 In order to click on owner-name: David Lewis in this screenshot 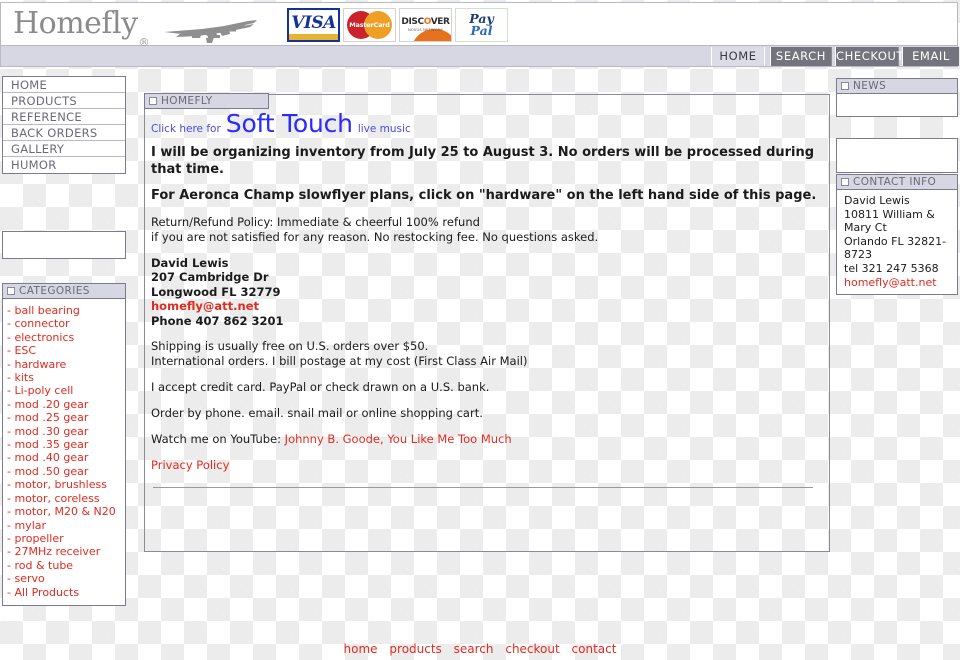, I will do `click(190, 262)`.